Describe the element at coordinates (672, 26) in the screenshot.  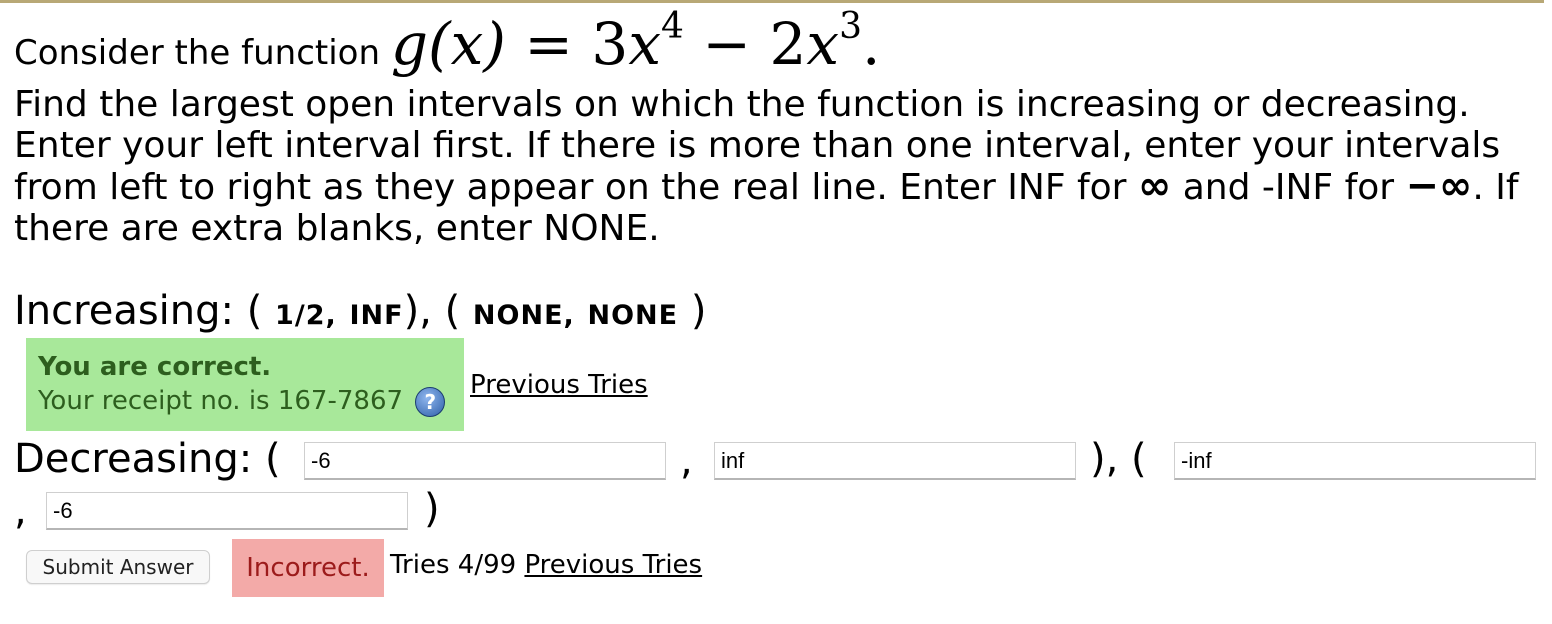
I see `term1-exponent: 4` at that location.